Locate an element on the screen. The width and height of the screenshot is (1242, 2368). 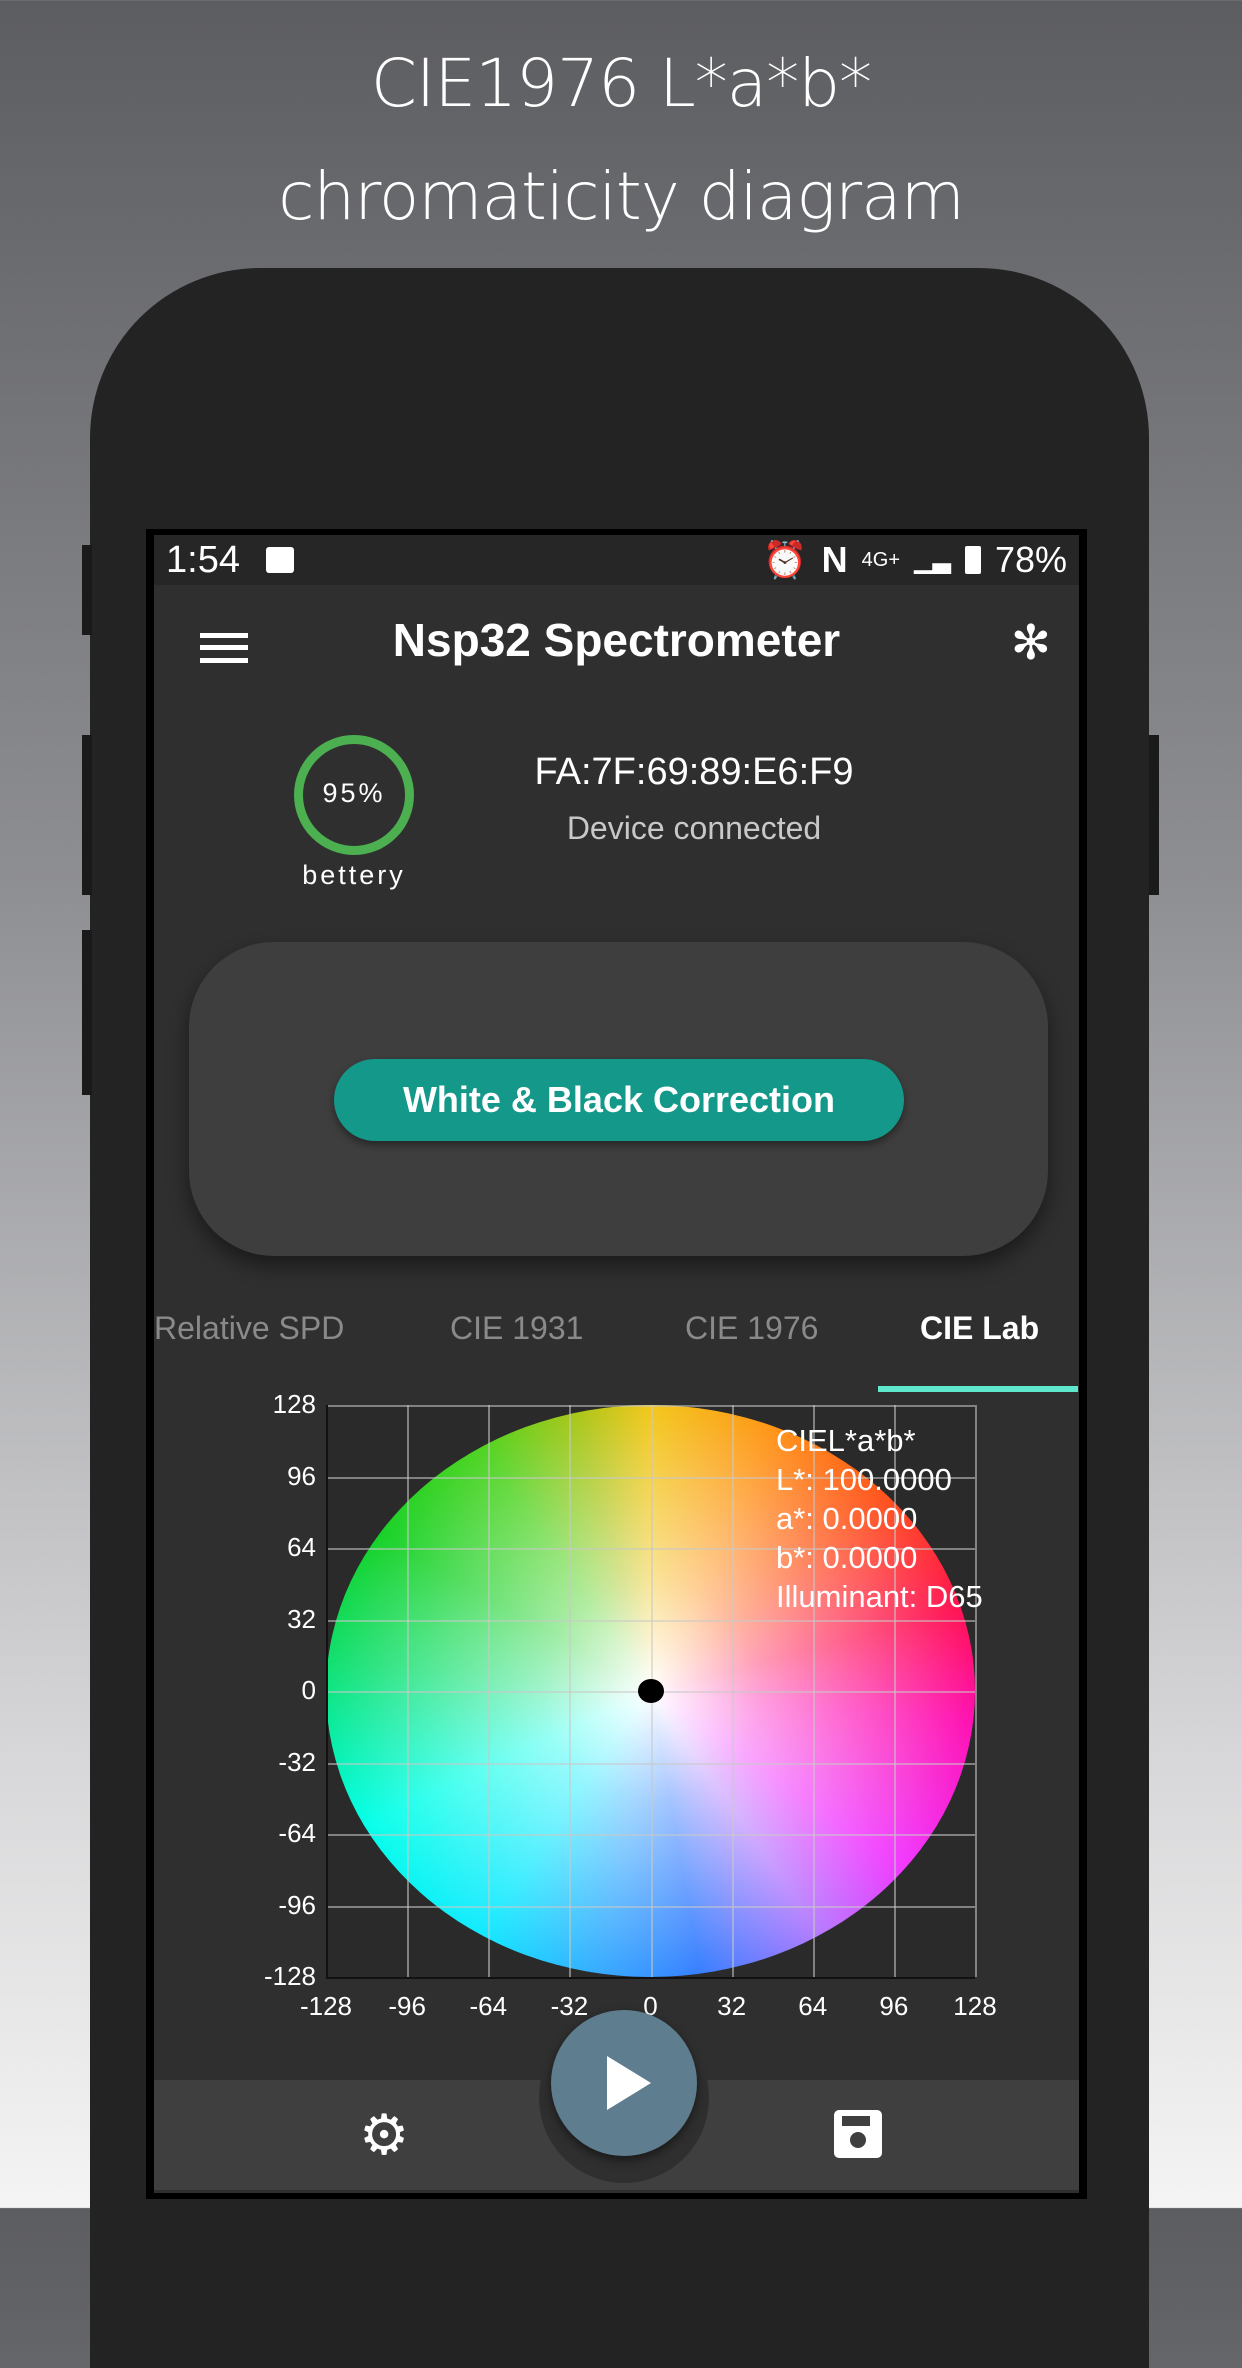
x-tick-label: -96 is located at coordinates (407, 2006).